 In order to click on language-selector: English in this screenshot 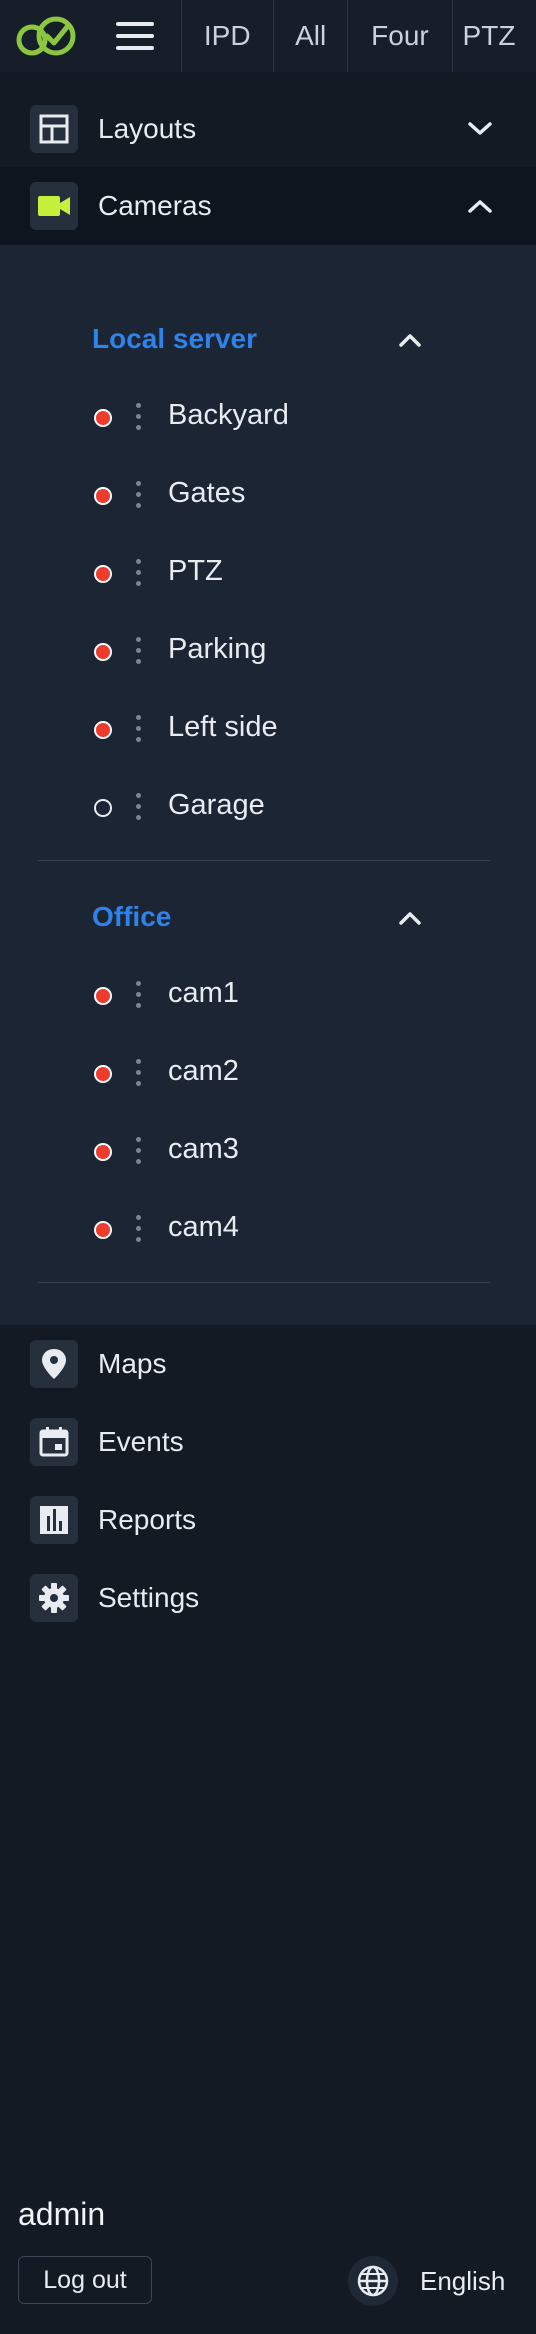, I will do `click(462, 2281)`.